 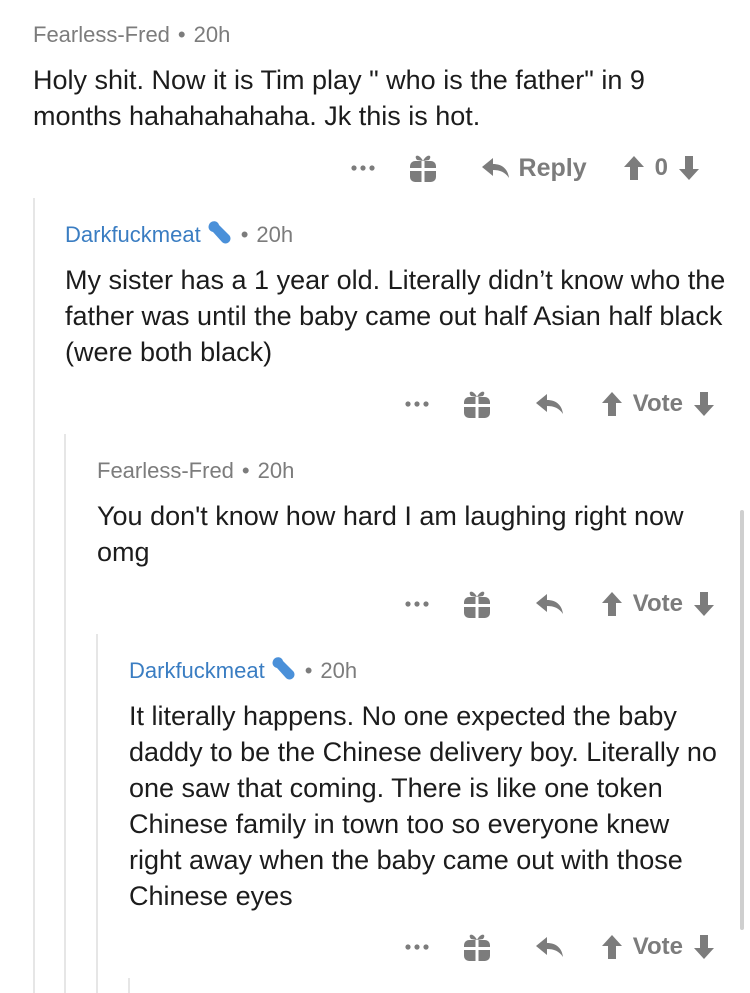 I want to click on comment-4-actions: Vote, so click(x=551, y=947).